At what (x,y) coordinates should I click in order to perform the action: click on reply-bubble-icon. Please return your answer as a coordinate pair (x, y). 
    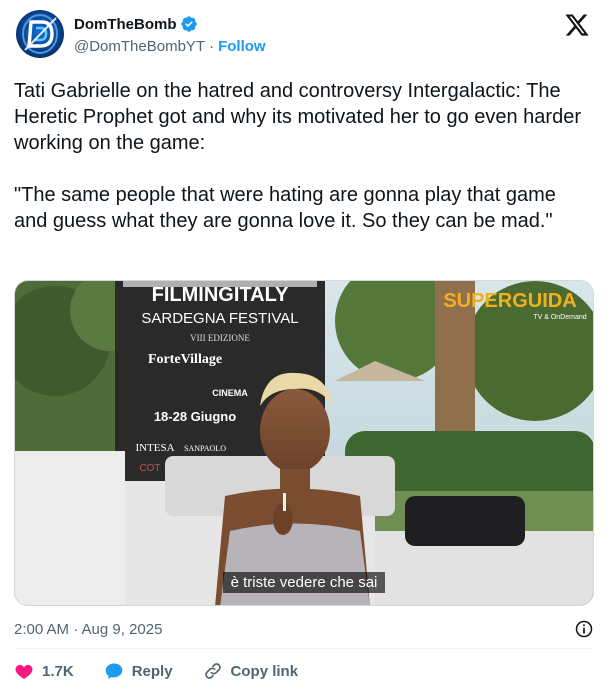
    Looking at the image, I should click on (114, 671).